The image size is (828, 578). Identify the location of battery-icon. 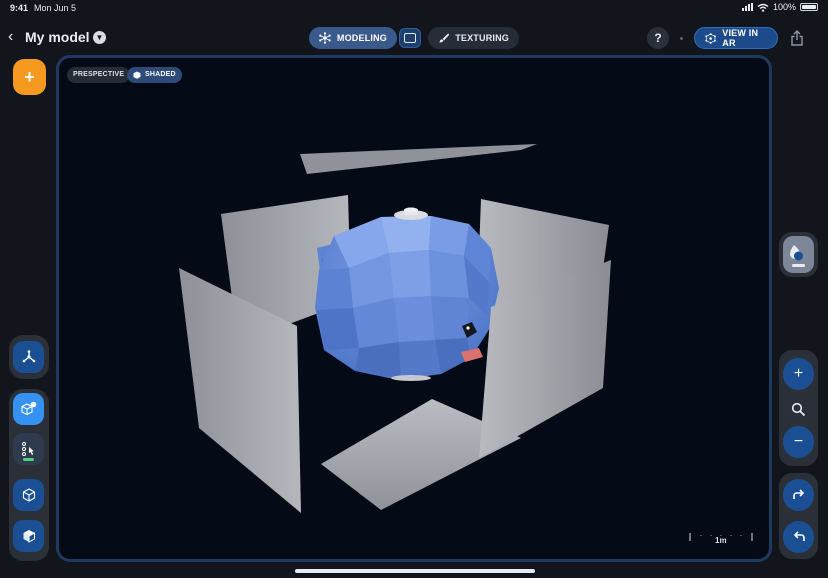
(809, 7).